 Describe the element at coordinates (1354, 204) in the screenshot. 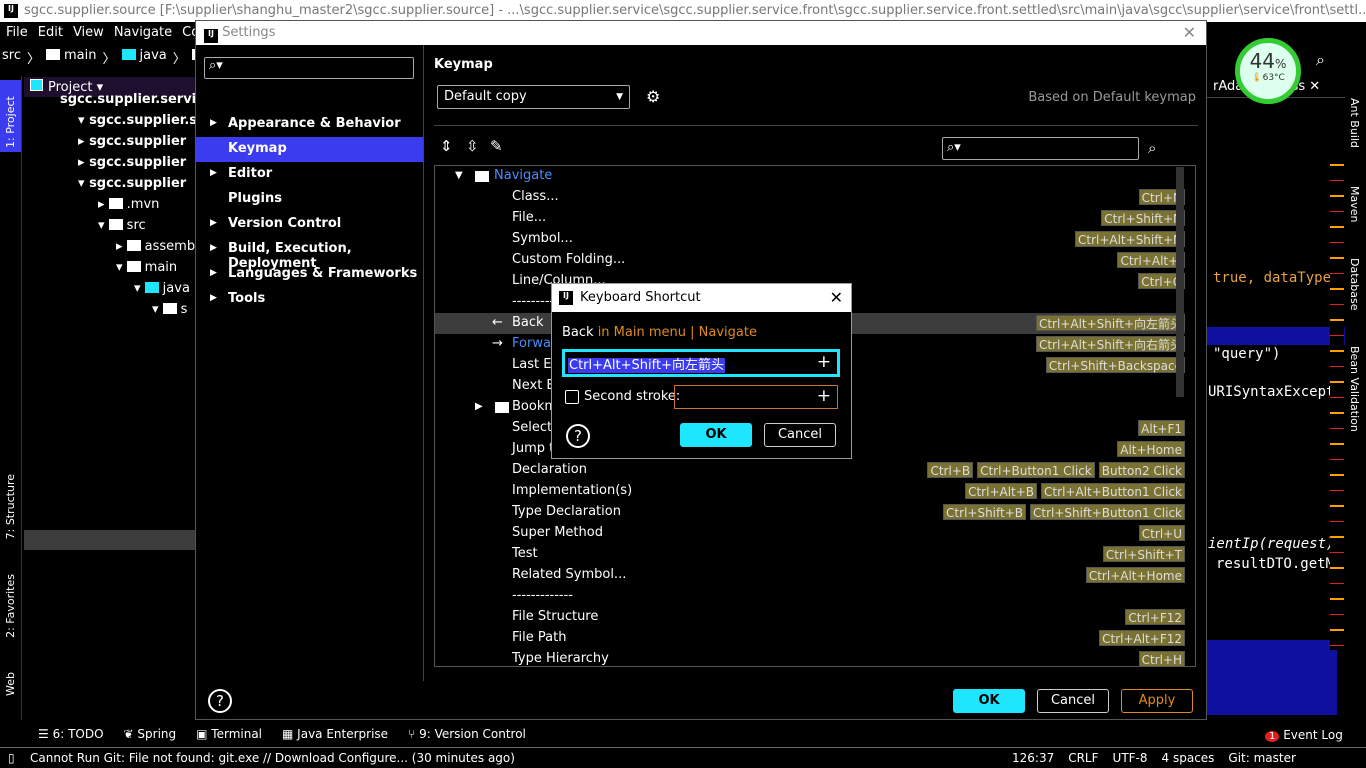

I see `tool-maven: Maven` at that location.